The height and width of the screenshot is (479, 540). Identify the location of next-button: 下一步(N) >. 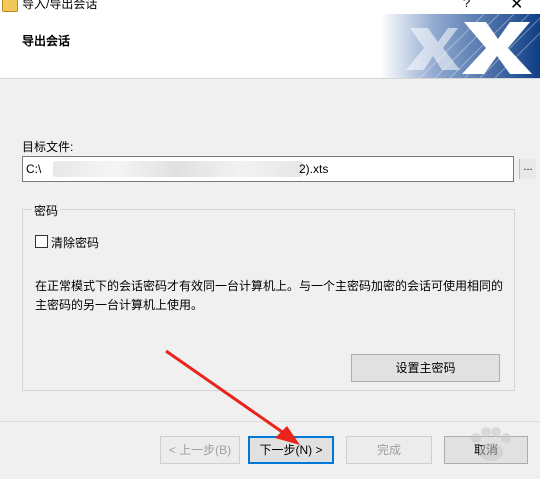
(291, 450).